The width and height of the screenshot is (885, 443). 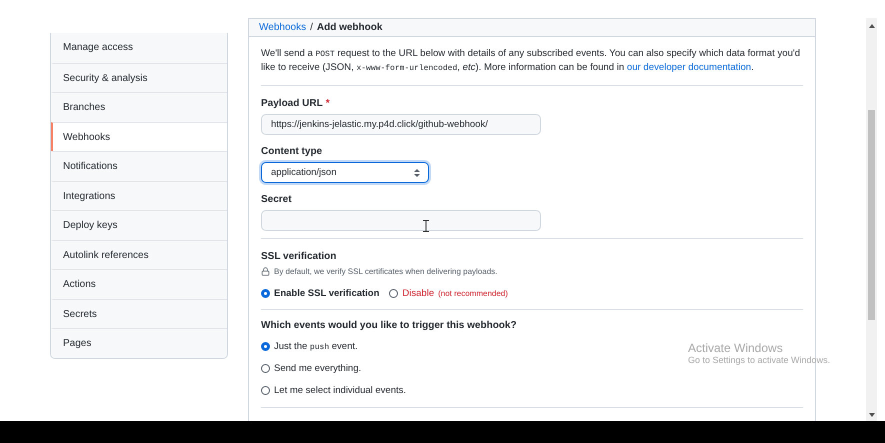 I want to click on select-arrows-icon, so click(x=417, y=172).